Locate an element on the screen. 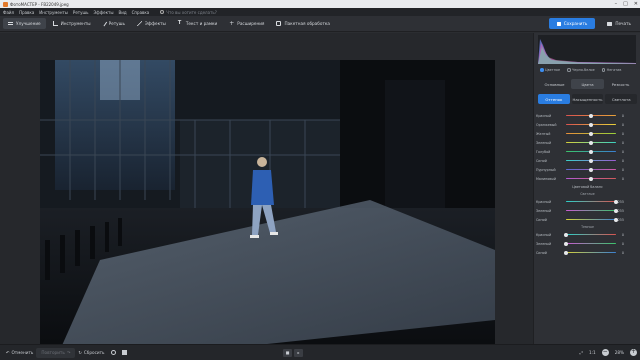 This screenshot has height=360, width=640. menu-file: Файл is located at coordinates (8, 12).